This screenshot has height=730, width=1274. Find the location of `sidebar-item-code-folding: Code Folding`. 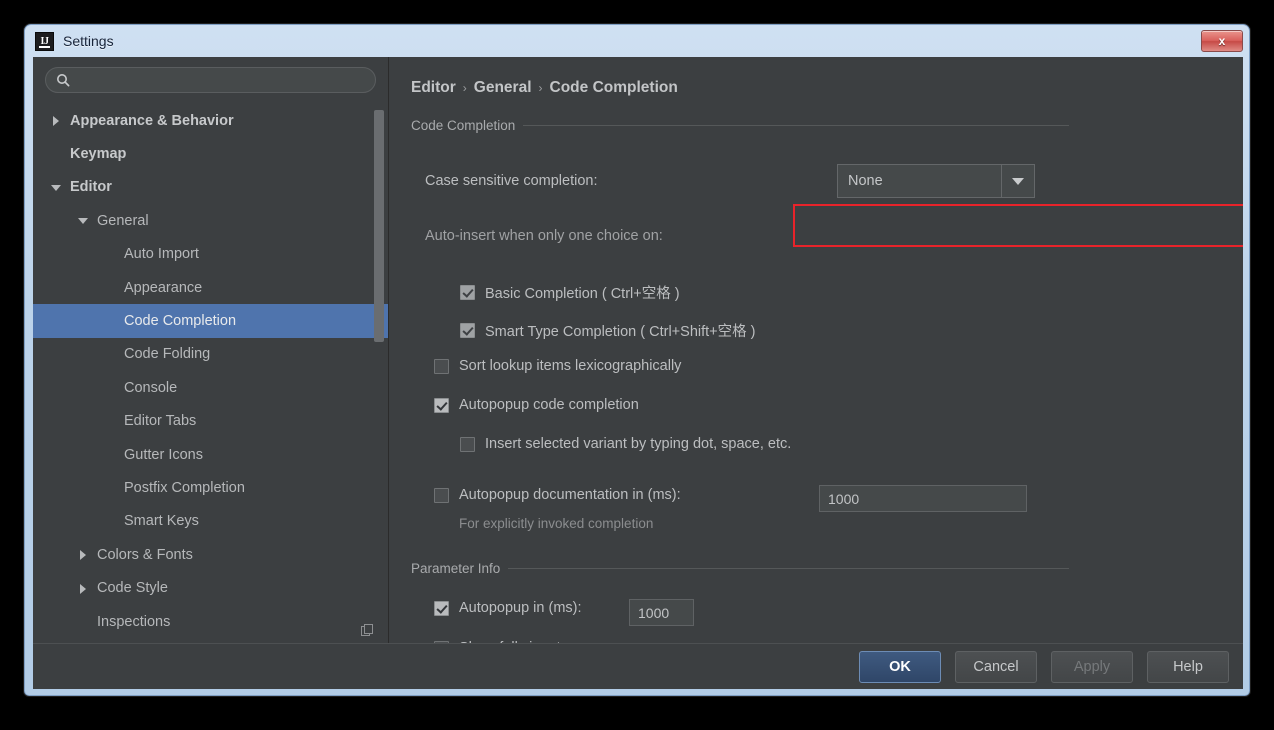

sidebar-item-code-folding: Code Folding is located at coordinates (210, 354).